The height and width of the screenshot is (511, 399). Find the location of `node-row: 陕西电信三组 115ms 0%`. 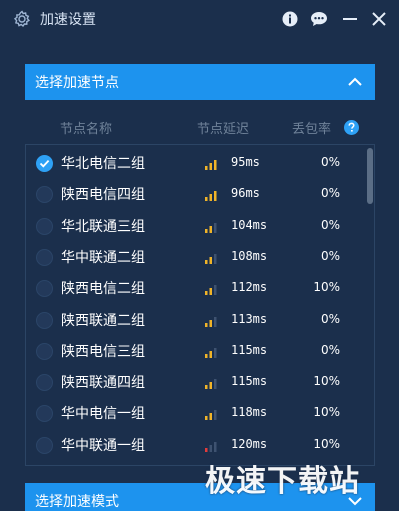

node-row: 陕西电信三组 115ms 0% is located at coordinates (194, 350).